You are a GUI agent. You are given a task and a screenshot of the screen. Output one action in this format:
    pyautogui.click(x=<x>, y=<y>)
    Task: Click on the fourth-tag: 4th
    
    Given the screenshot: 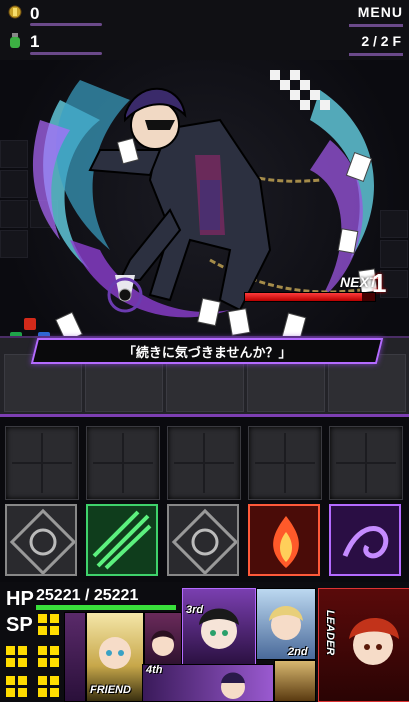 What is the action you would take?
    pyautogui.click(x=154, y=670)
    